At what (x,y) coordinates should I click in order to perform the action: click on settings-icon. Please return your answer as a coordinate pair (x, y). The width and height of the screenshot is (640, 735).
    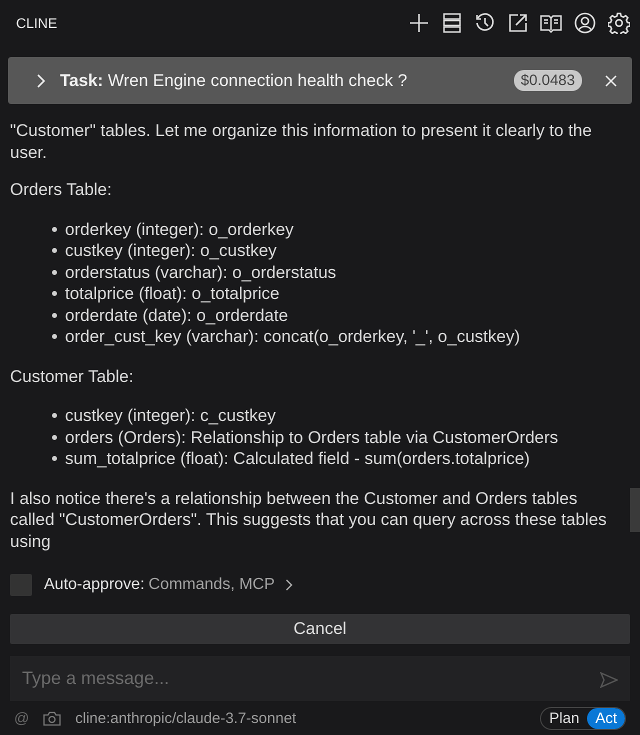
    Looking at the image, I should click on (619, 23).